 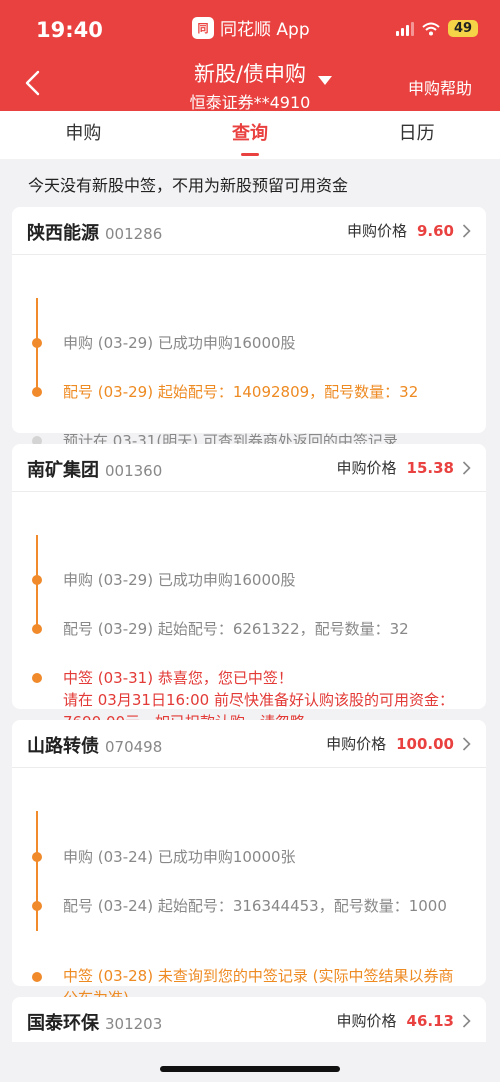 I want to click on page-title: 新股/债申购, so click(x=250, y=74).